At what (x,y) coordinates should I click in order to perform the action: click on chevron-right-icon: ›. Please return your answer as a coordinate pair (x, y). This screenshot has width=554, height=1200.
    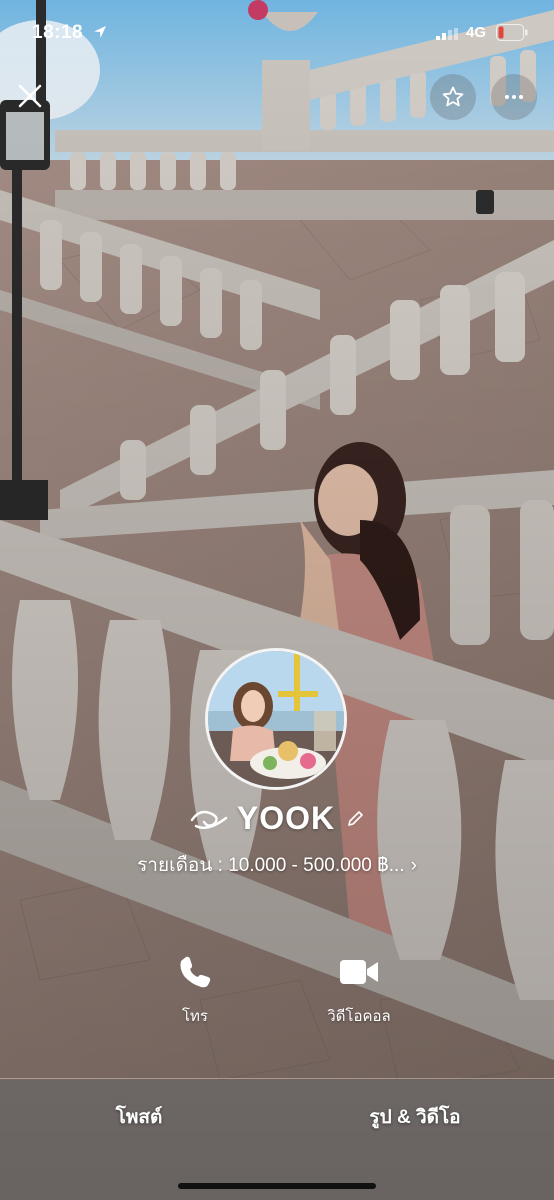
    Looking at the image, I should click on (413, 865).